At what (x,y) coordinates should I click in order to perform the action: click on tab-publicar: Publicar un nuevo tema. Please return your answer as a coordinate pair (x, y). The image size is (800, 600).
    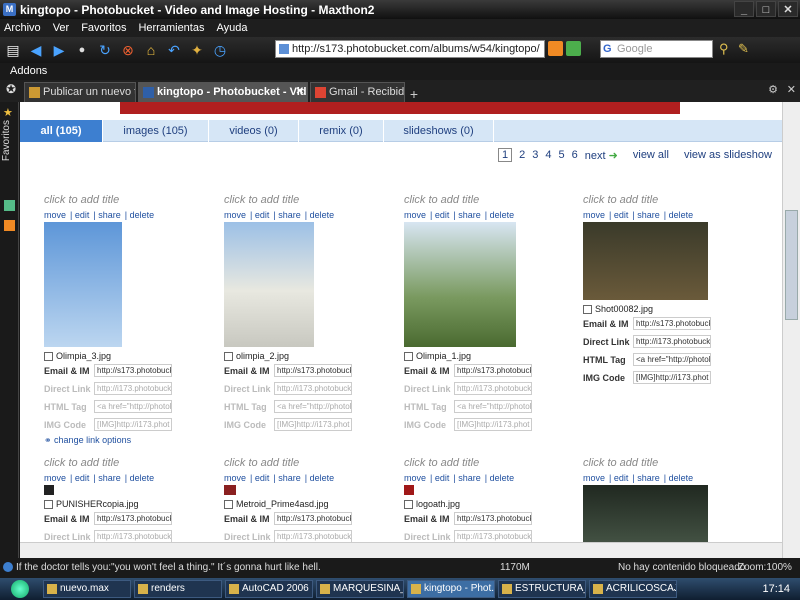
    Looking at the image, I should click on (80, 92).